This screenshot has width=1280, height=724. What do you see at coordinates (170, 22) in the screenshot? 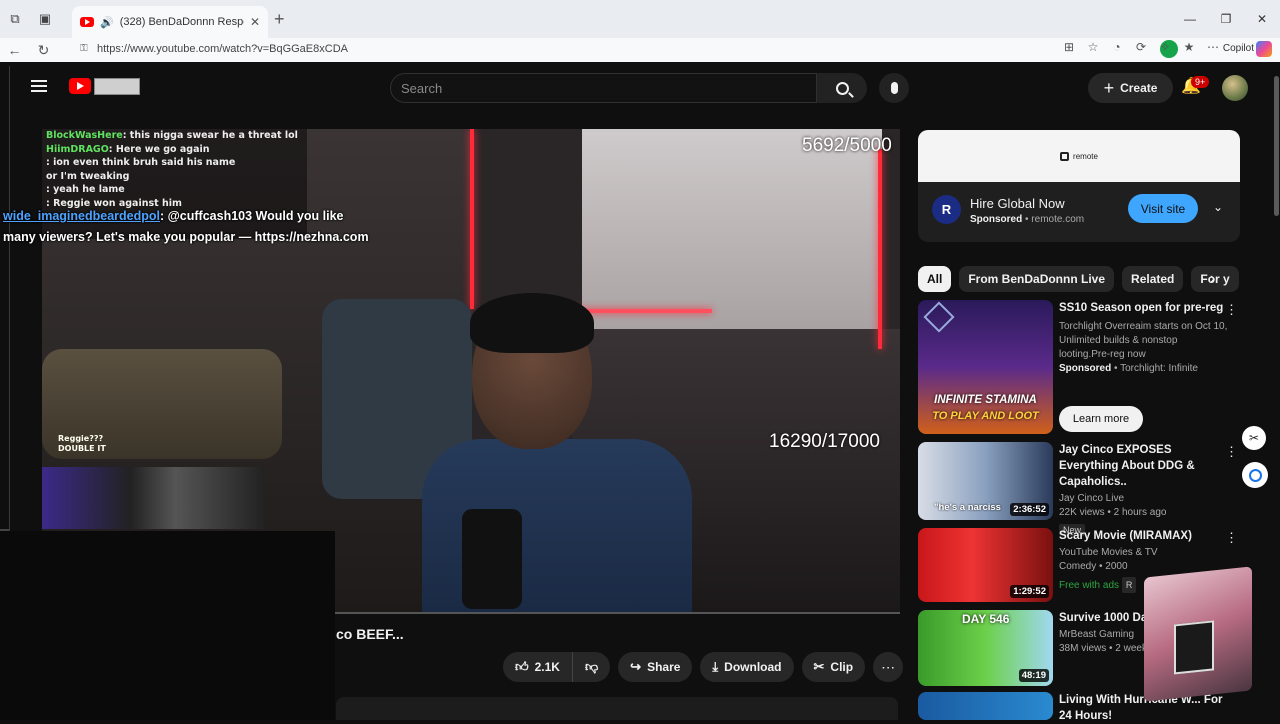
I see `browser-tab-active: 🔊 (328) BenDaDonnn Respond ✕` at bounding box center [170, 22].